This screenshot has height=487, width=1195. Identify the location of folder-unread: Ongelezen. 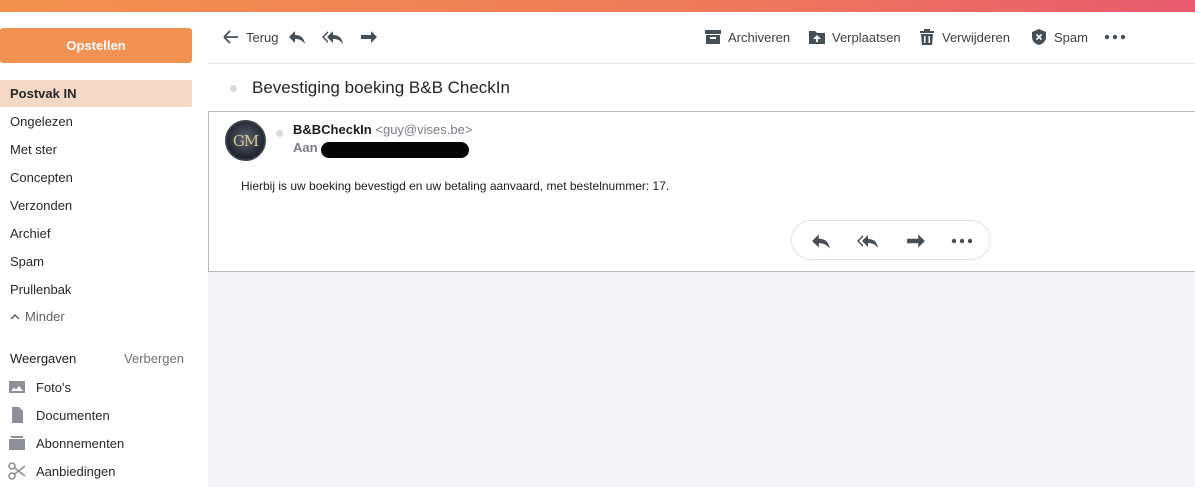
(96, 121).